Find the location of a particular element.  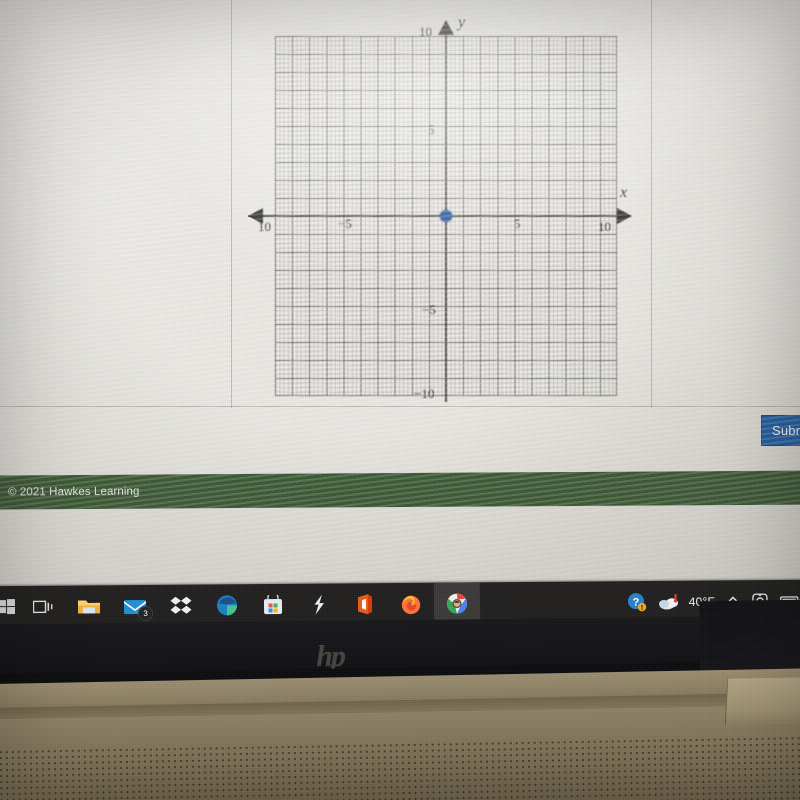

plotted-point-origin is located at coordinates (446, 216).